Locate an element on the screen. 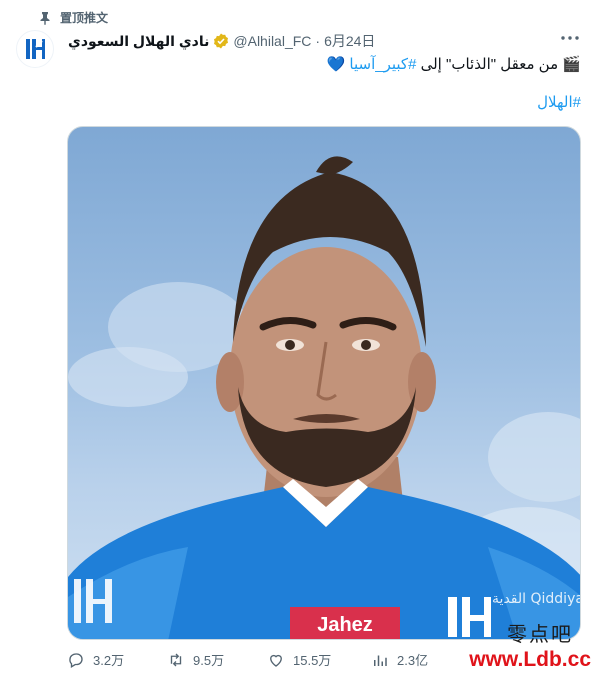 The image size is (599, 674). like-button: 15.5万 is located at coordinates (319, 659).